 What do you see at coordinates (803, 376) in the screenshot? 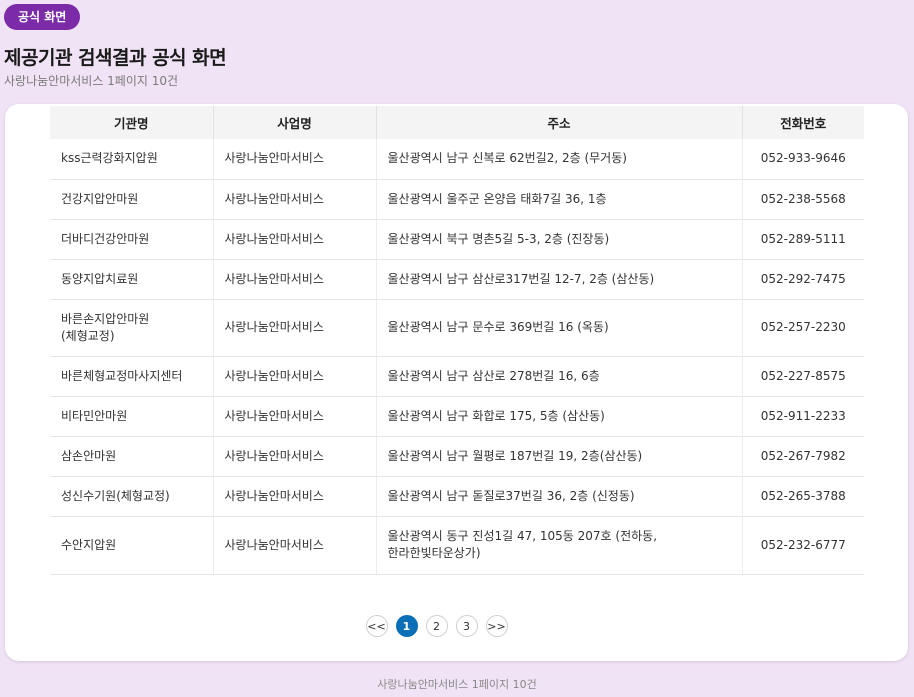
I see `phone-cell: 052-227-8575` at bounding box center [803, 376].